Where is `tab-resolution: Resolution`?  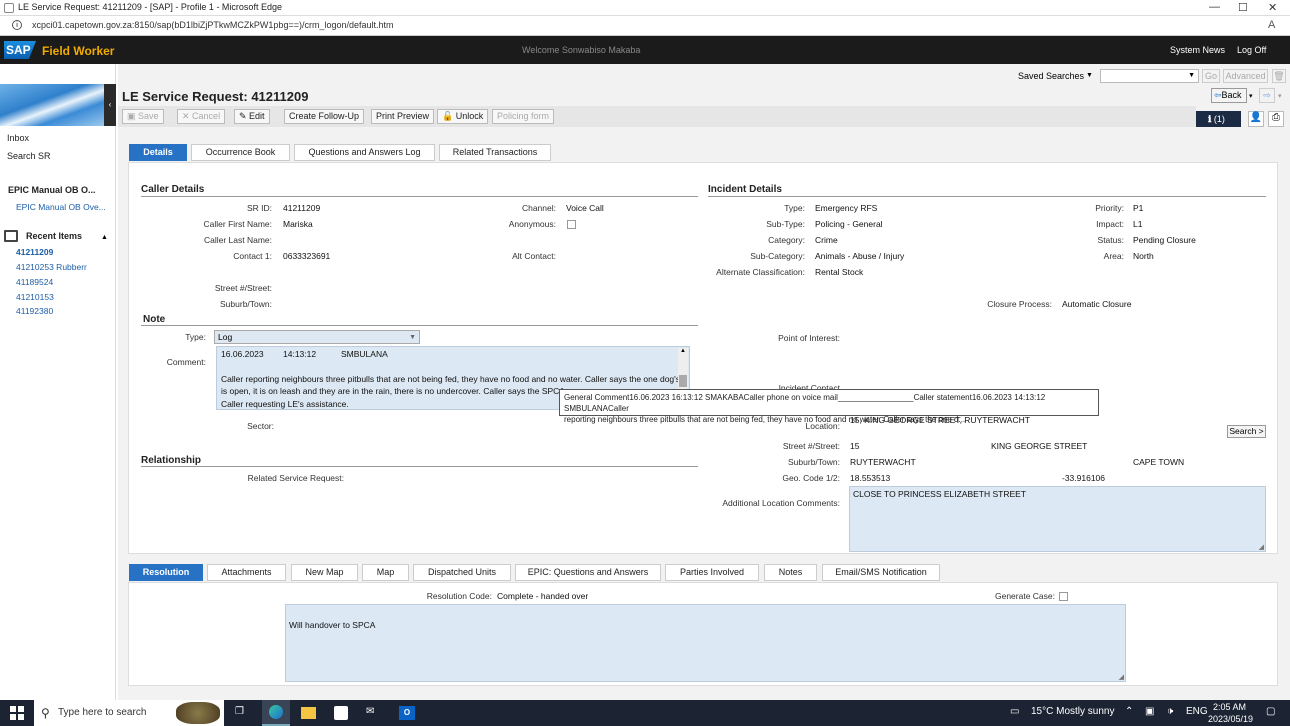 tab-resolution: Resolution is located at coordinates (166, 572).